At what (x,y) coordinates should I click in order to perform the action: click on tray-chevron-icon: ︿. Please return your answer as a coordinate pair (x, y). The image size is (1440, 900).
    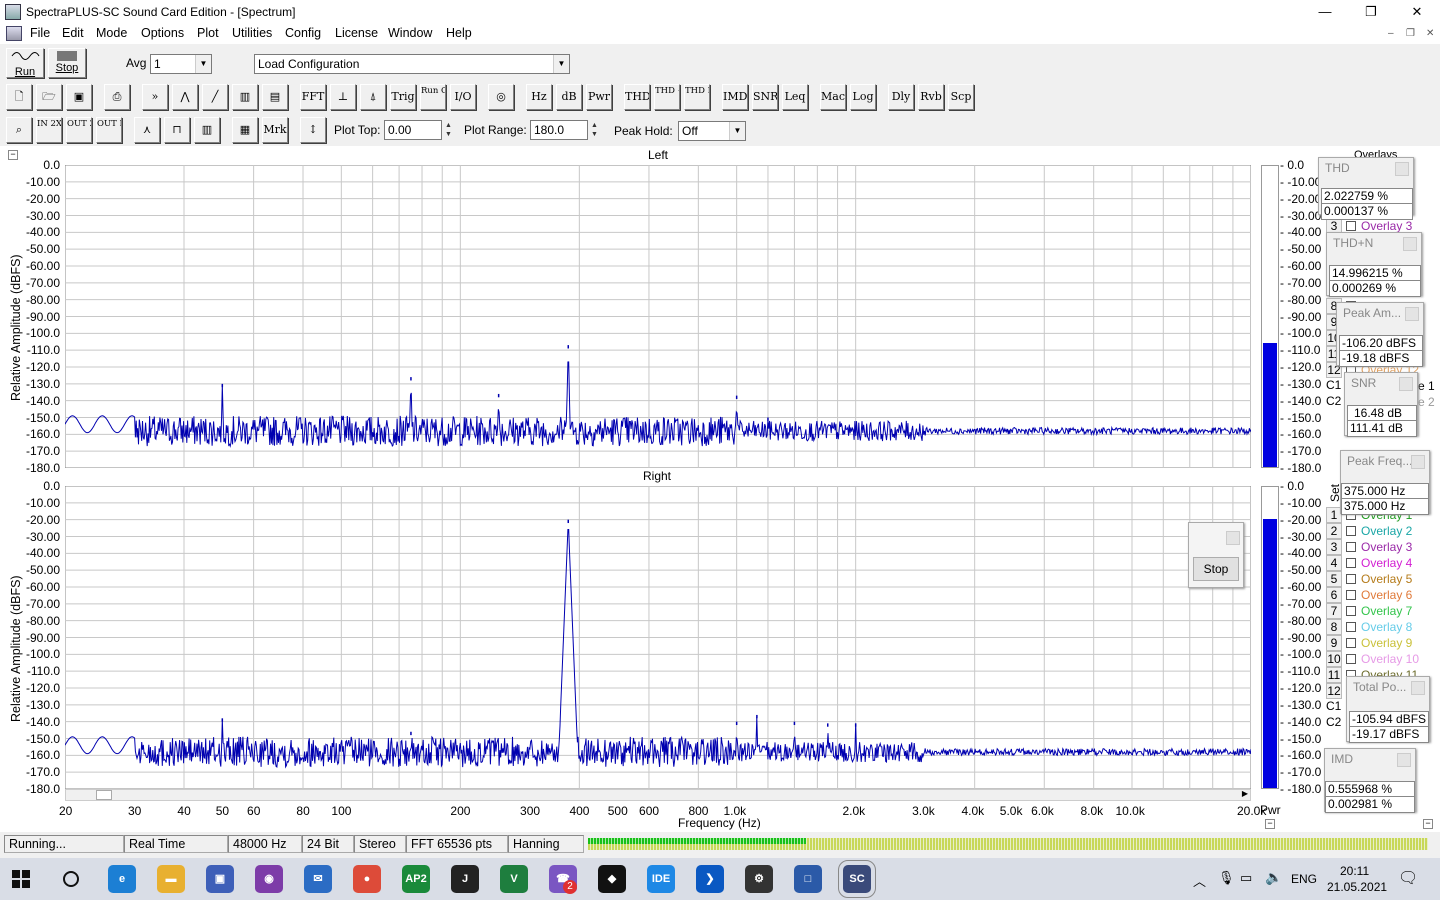
    Looking at the image, I should click on (1199, 880).